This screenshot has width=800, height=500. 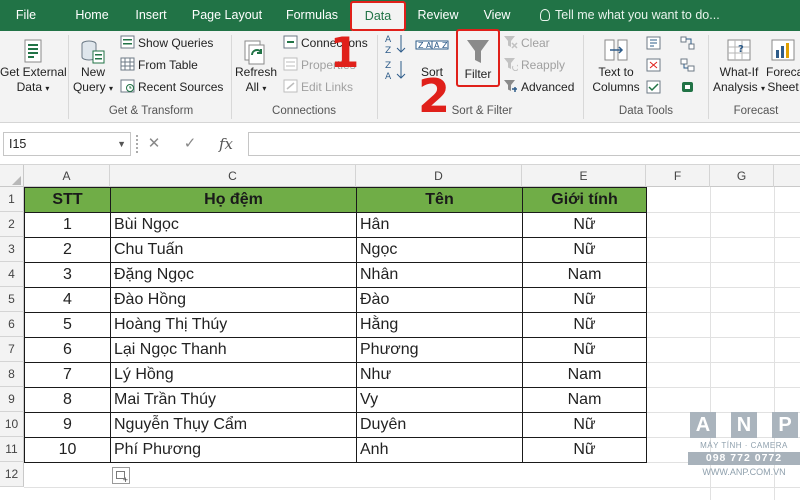 I want to click on cell-stt: 10, so click(x=67, y=450).